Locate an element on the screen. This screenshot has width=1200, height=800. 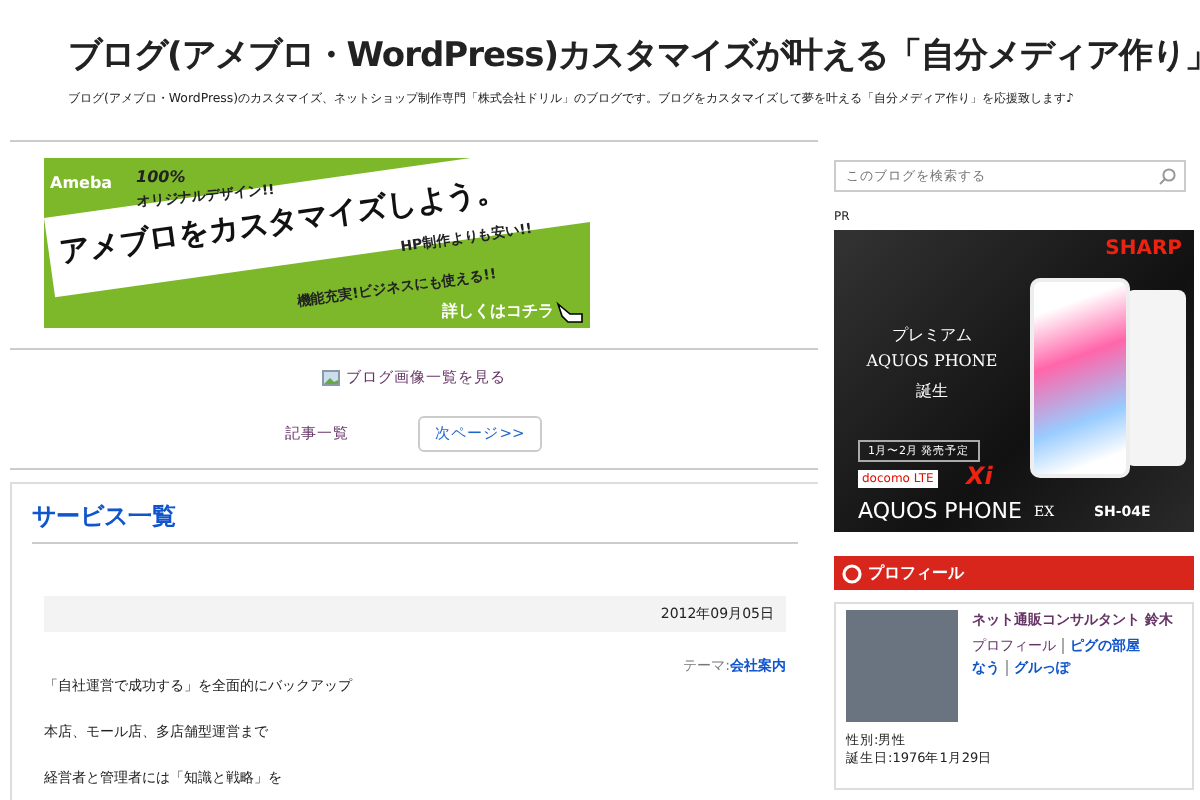
banner-text: 100% is located at coordinates (161, 177).